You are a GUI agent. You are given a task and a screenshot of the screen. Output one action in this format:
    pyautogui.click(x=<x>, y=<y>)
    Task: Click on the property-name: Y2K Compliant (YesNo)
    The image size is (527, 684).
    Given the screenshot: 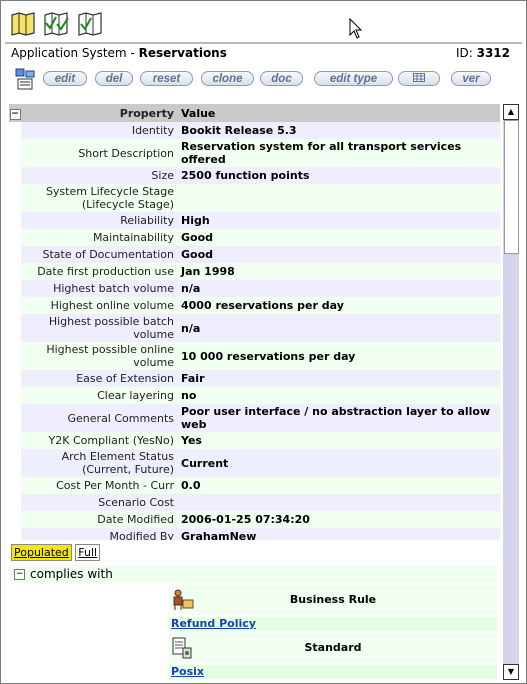 What is the action you would take?
    pyautogui.click(x=99, y=440)
    